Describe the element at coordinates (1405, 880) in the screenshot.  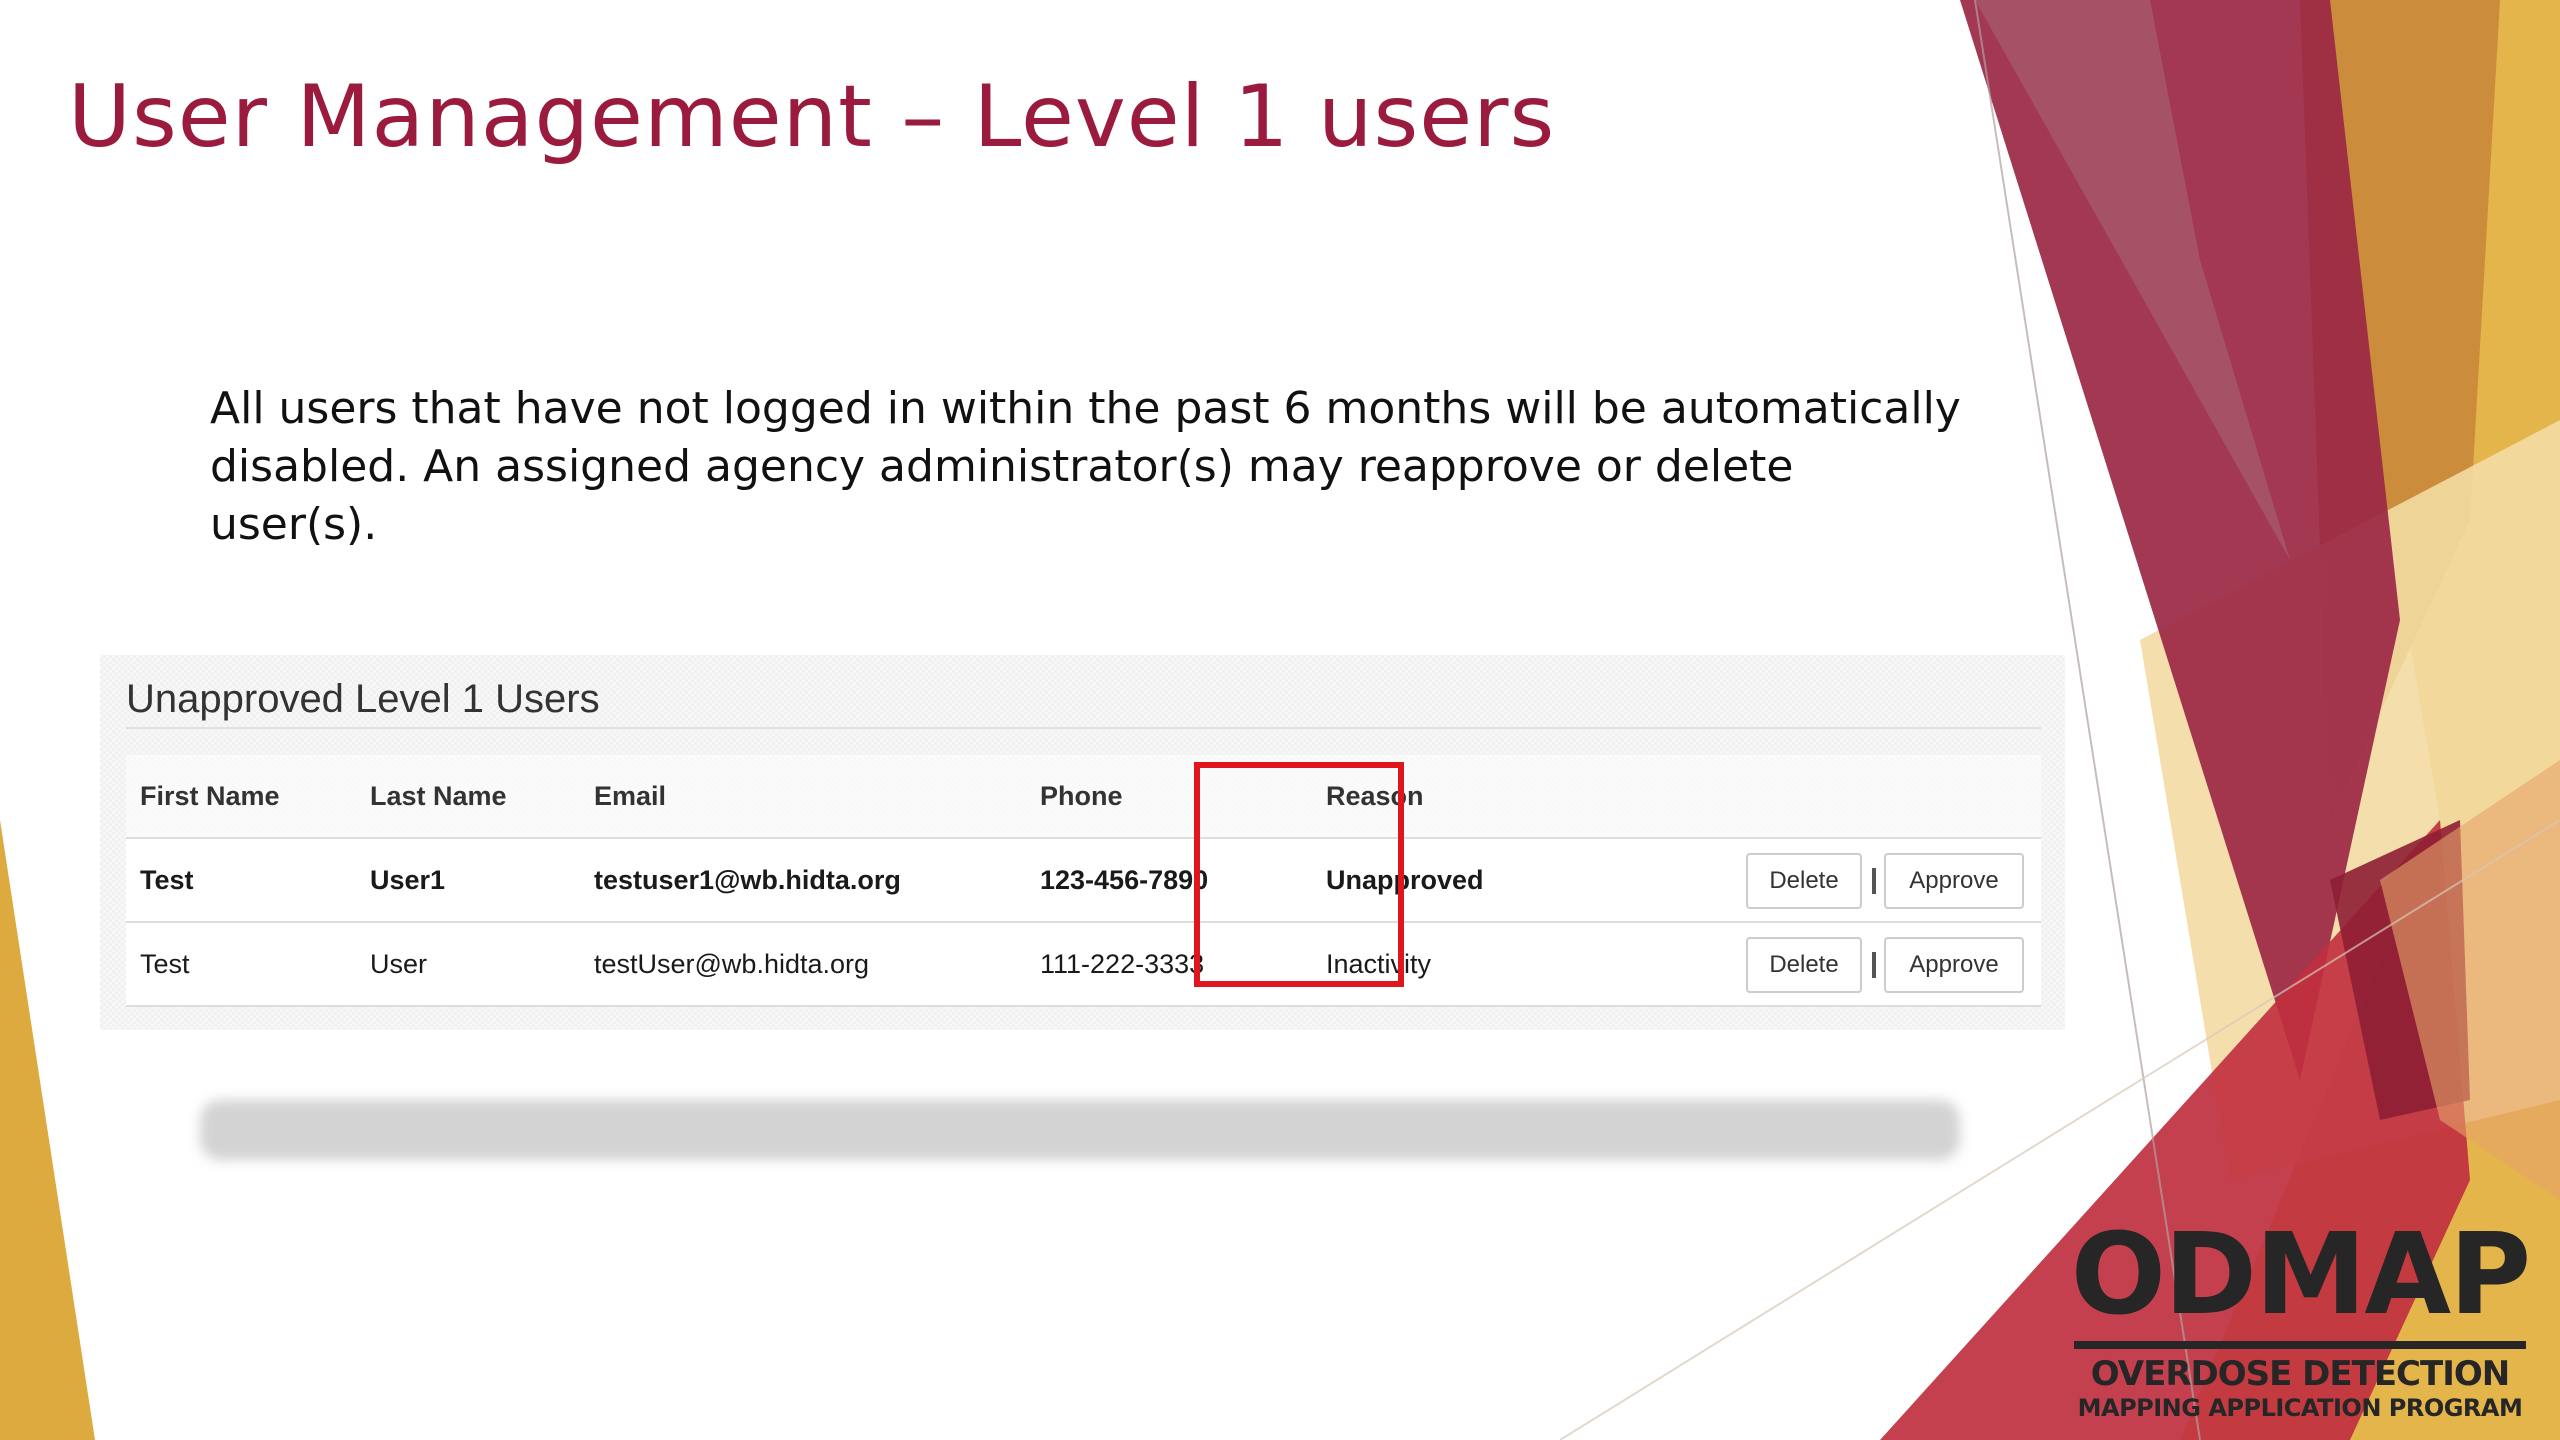
I see `cell-reason: Unapproved` at that location.